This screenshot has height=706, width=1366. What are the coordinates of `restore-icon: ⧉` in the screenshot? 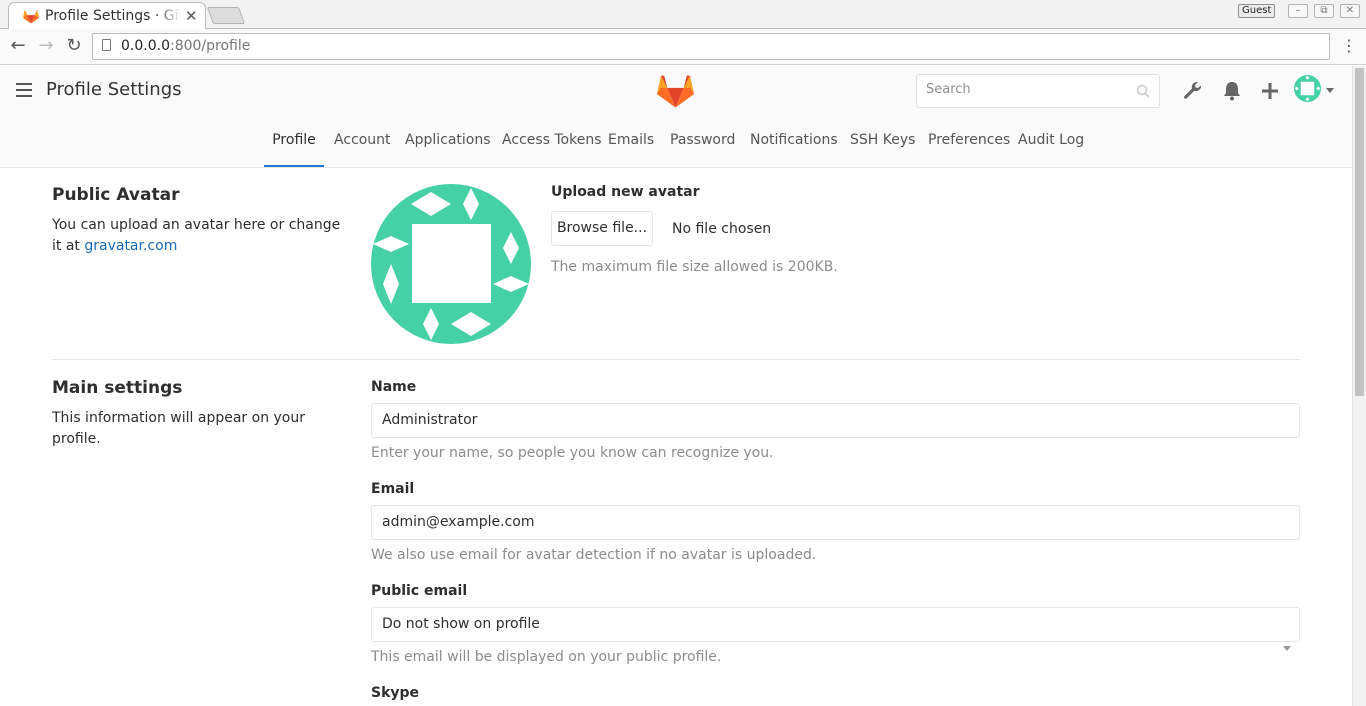 It's located at (1324, 11).